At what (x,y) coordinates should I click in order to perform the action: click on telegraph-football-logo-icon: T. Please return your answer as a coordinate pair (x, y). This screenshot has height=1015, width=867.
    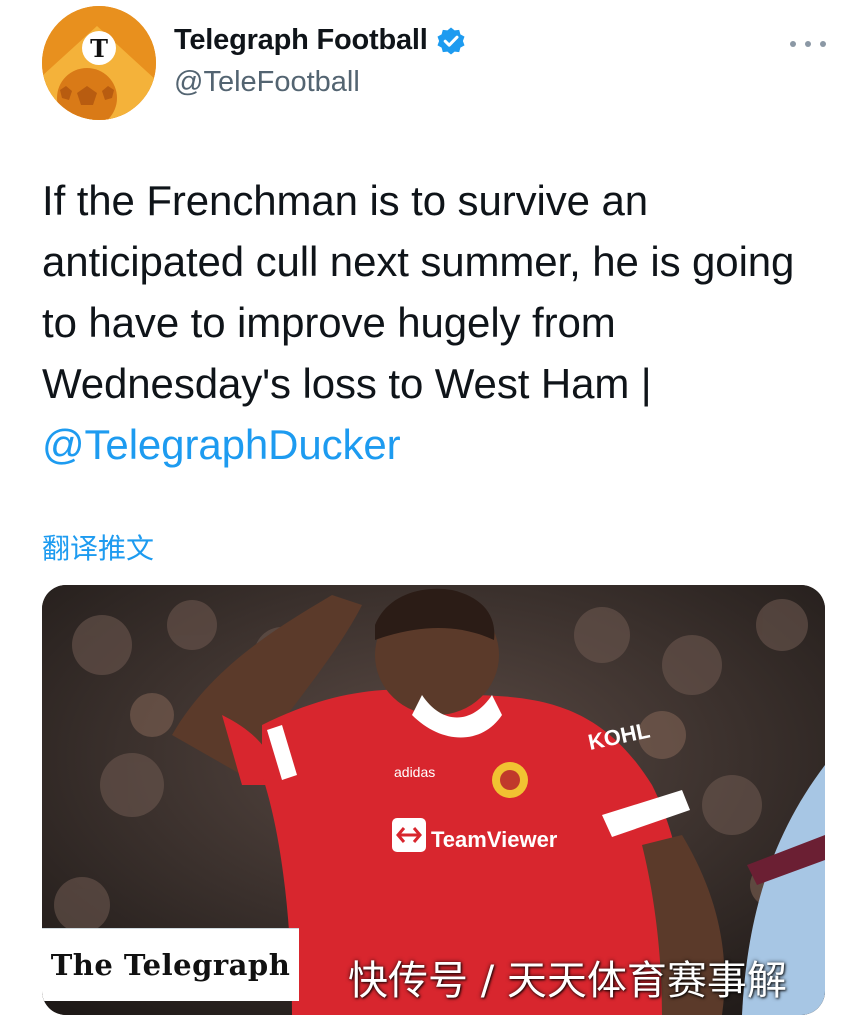
    Looking at the image, I should click on (99, 63).